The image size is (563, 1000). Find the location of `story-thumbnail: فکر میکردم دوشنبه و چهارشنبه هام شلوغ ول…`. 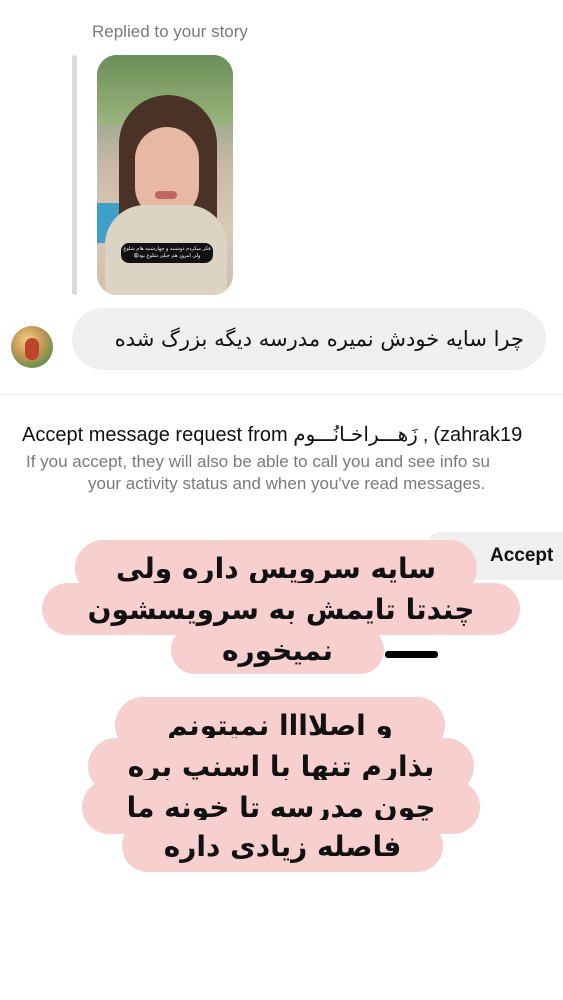

story-thumbnail: فکر میکردم دوشنبه و چهارشنبه هام شلوغ ول… is located at coordinates (165, 175).